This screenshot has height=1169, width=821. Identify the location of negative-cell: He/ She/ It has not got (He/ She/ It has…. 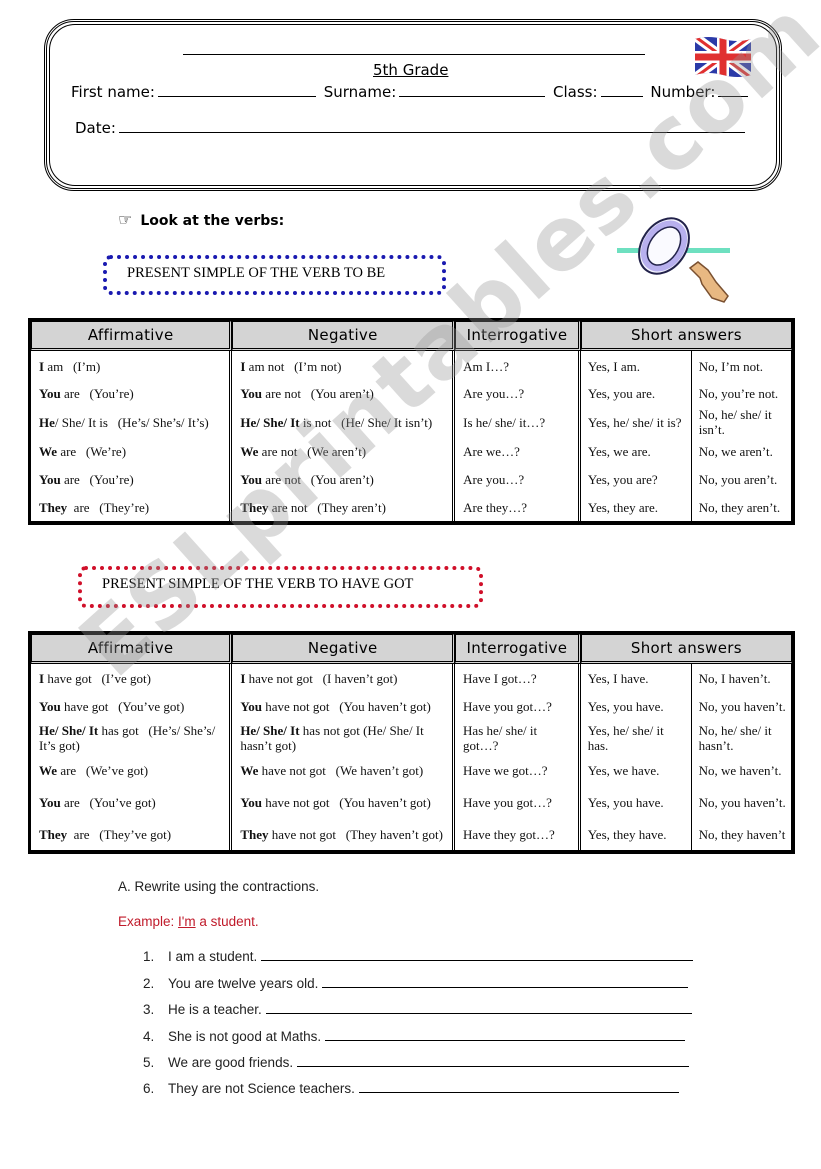
(344, 738).